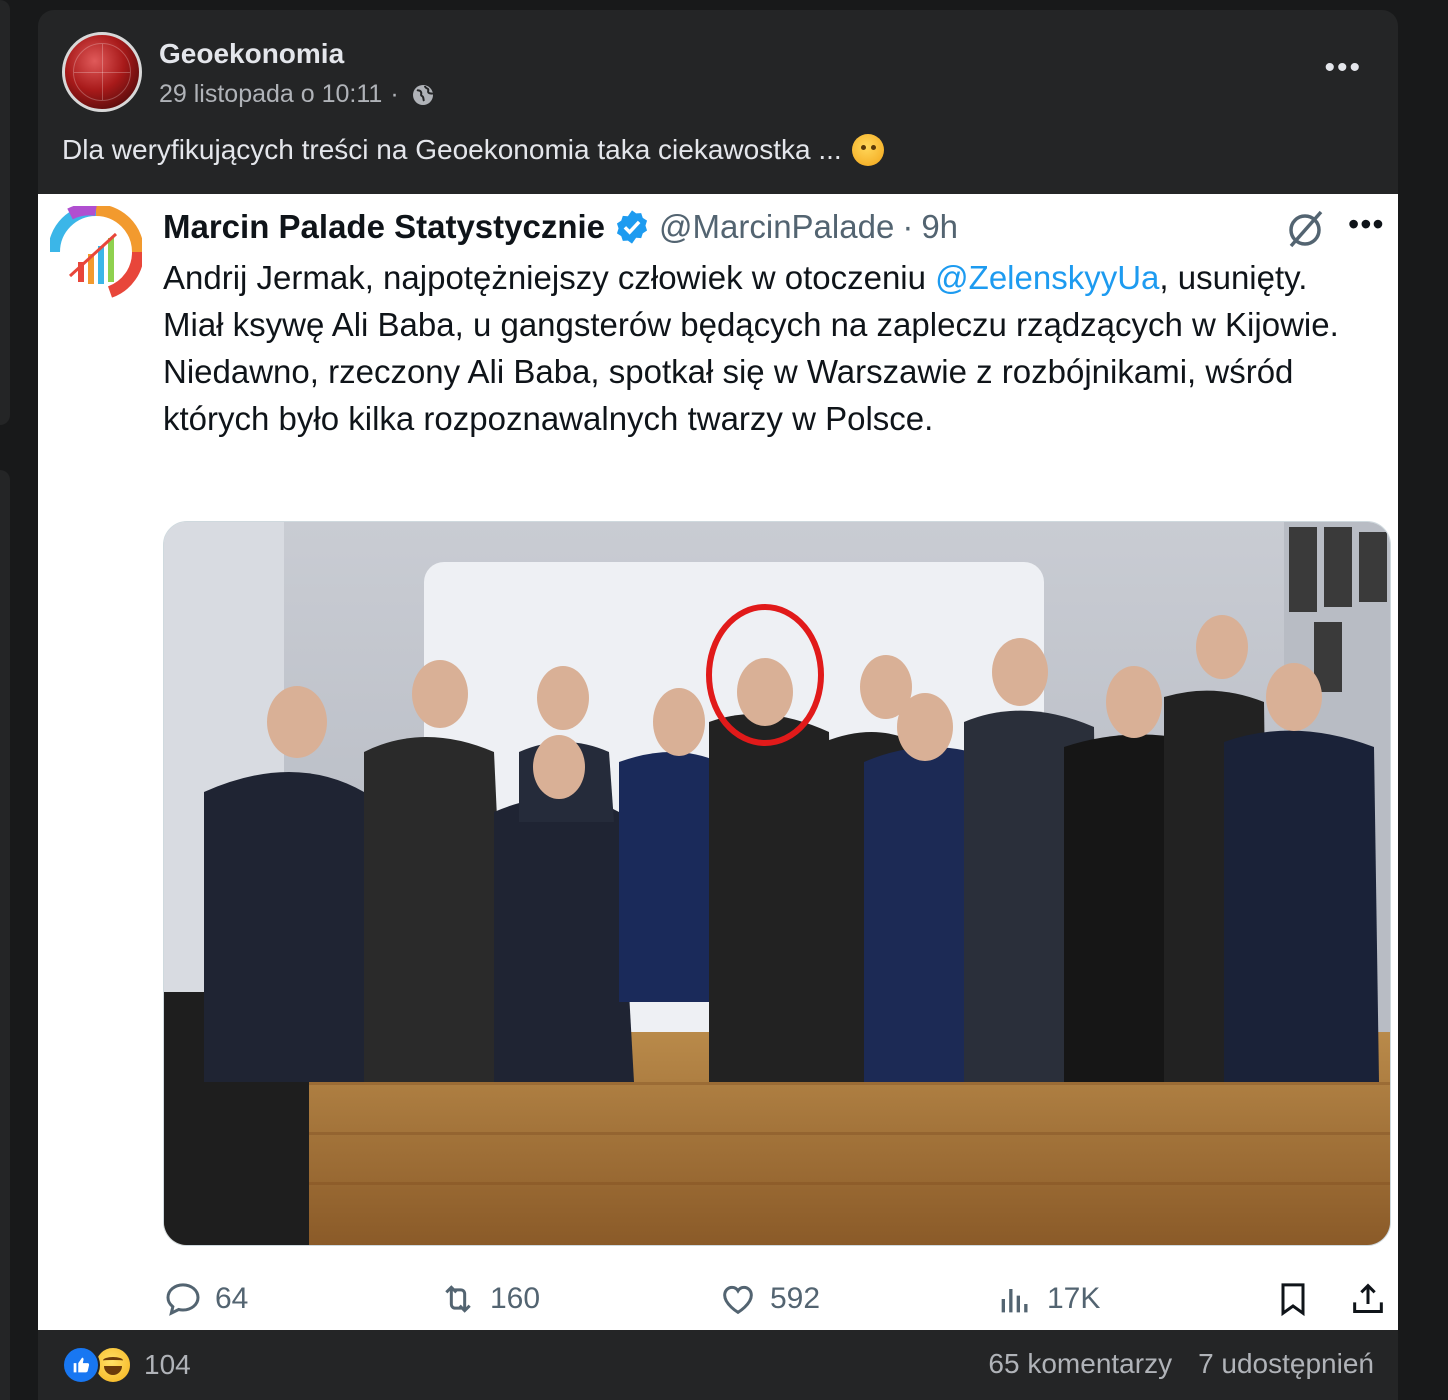  Describe the element at coordinates (1014, 1301) in the screenshot. I see `views-bar-icon` at that location.